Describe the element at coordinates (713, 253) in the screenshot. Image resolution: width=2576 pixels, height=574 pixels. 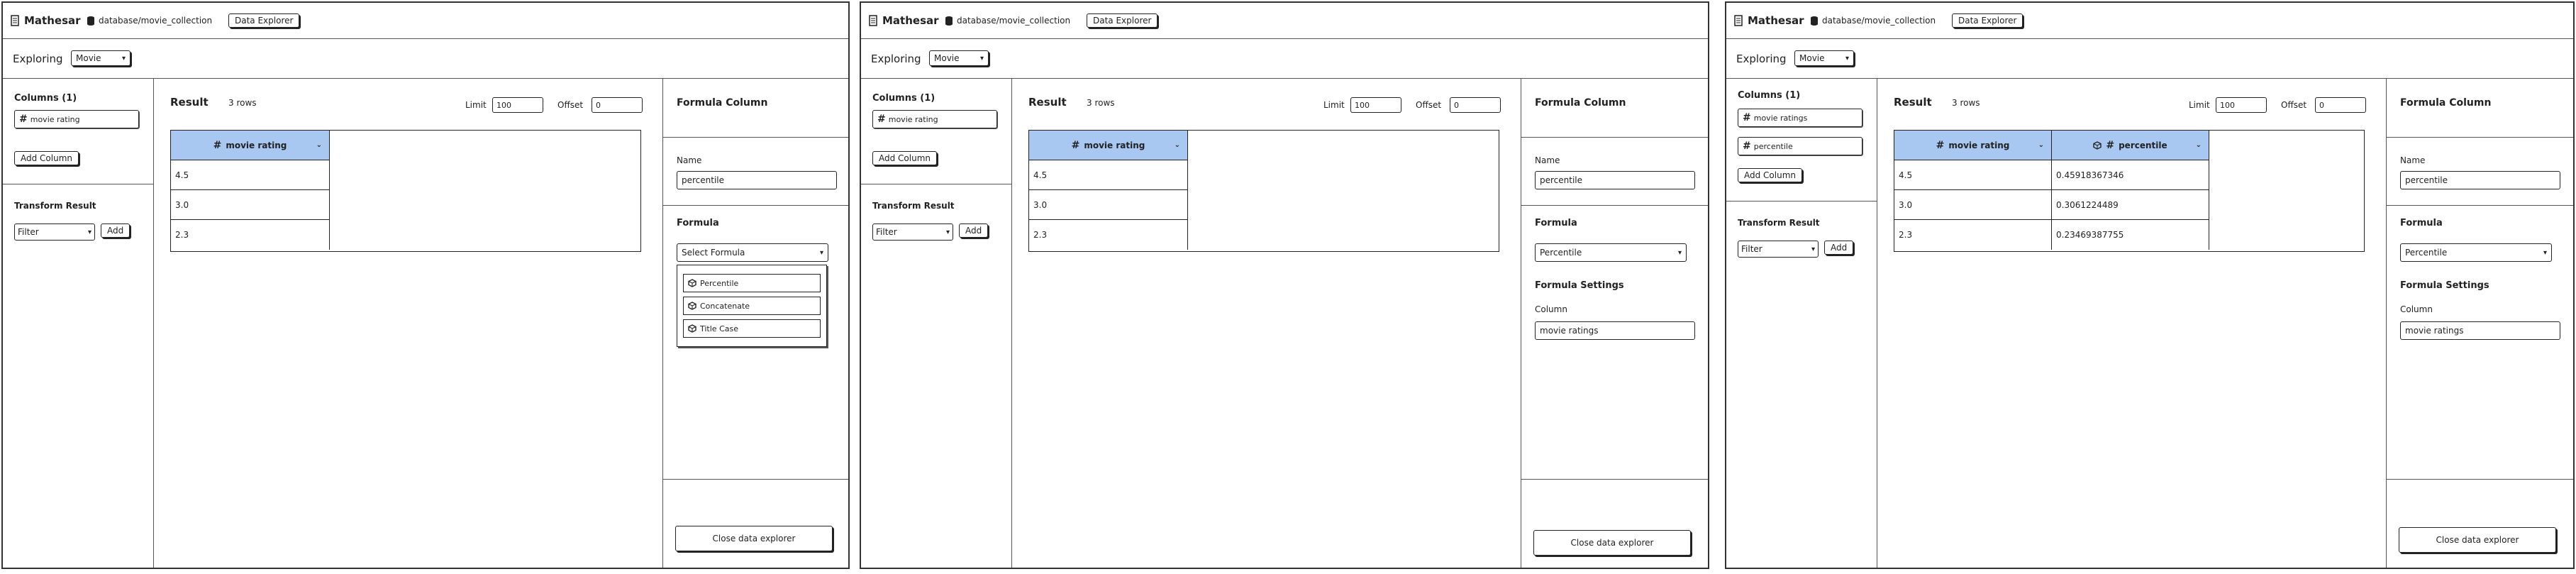
I see `formula-select-value: Select Formula` at that location.